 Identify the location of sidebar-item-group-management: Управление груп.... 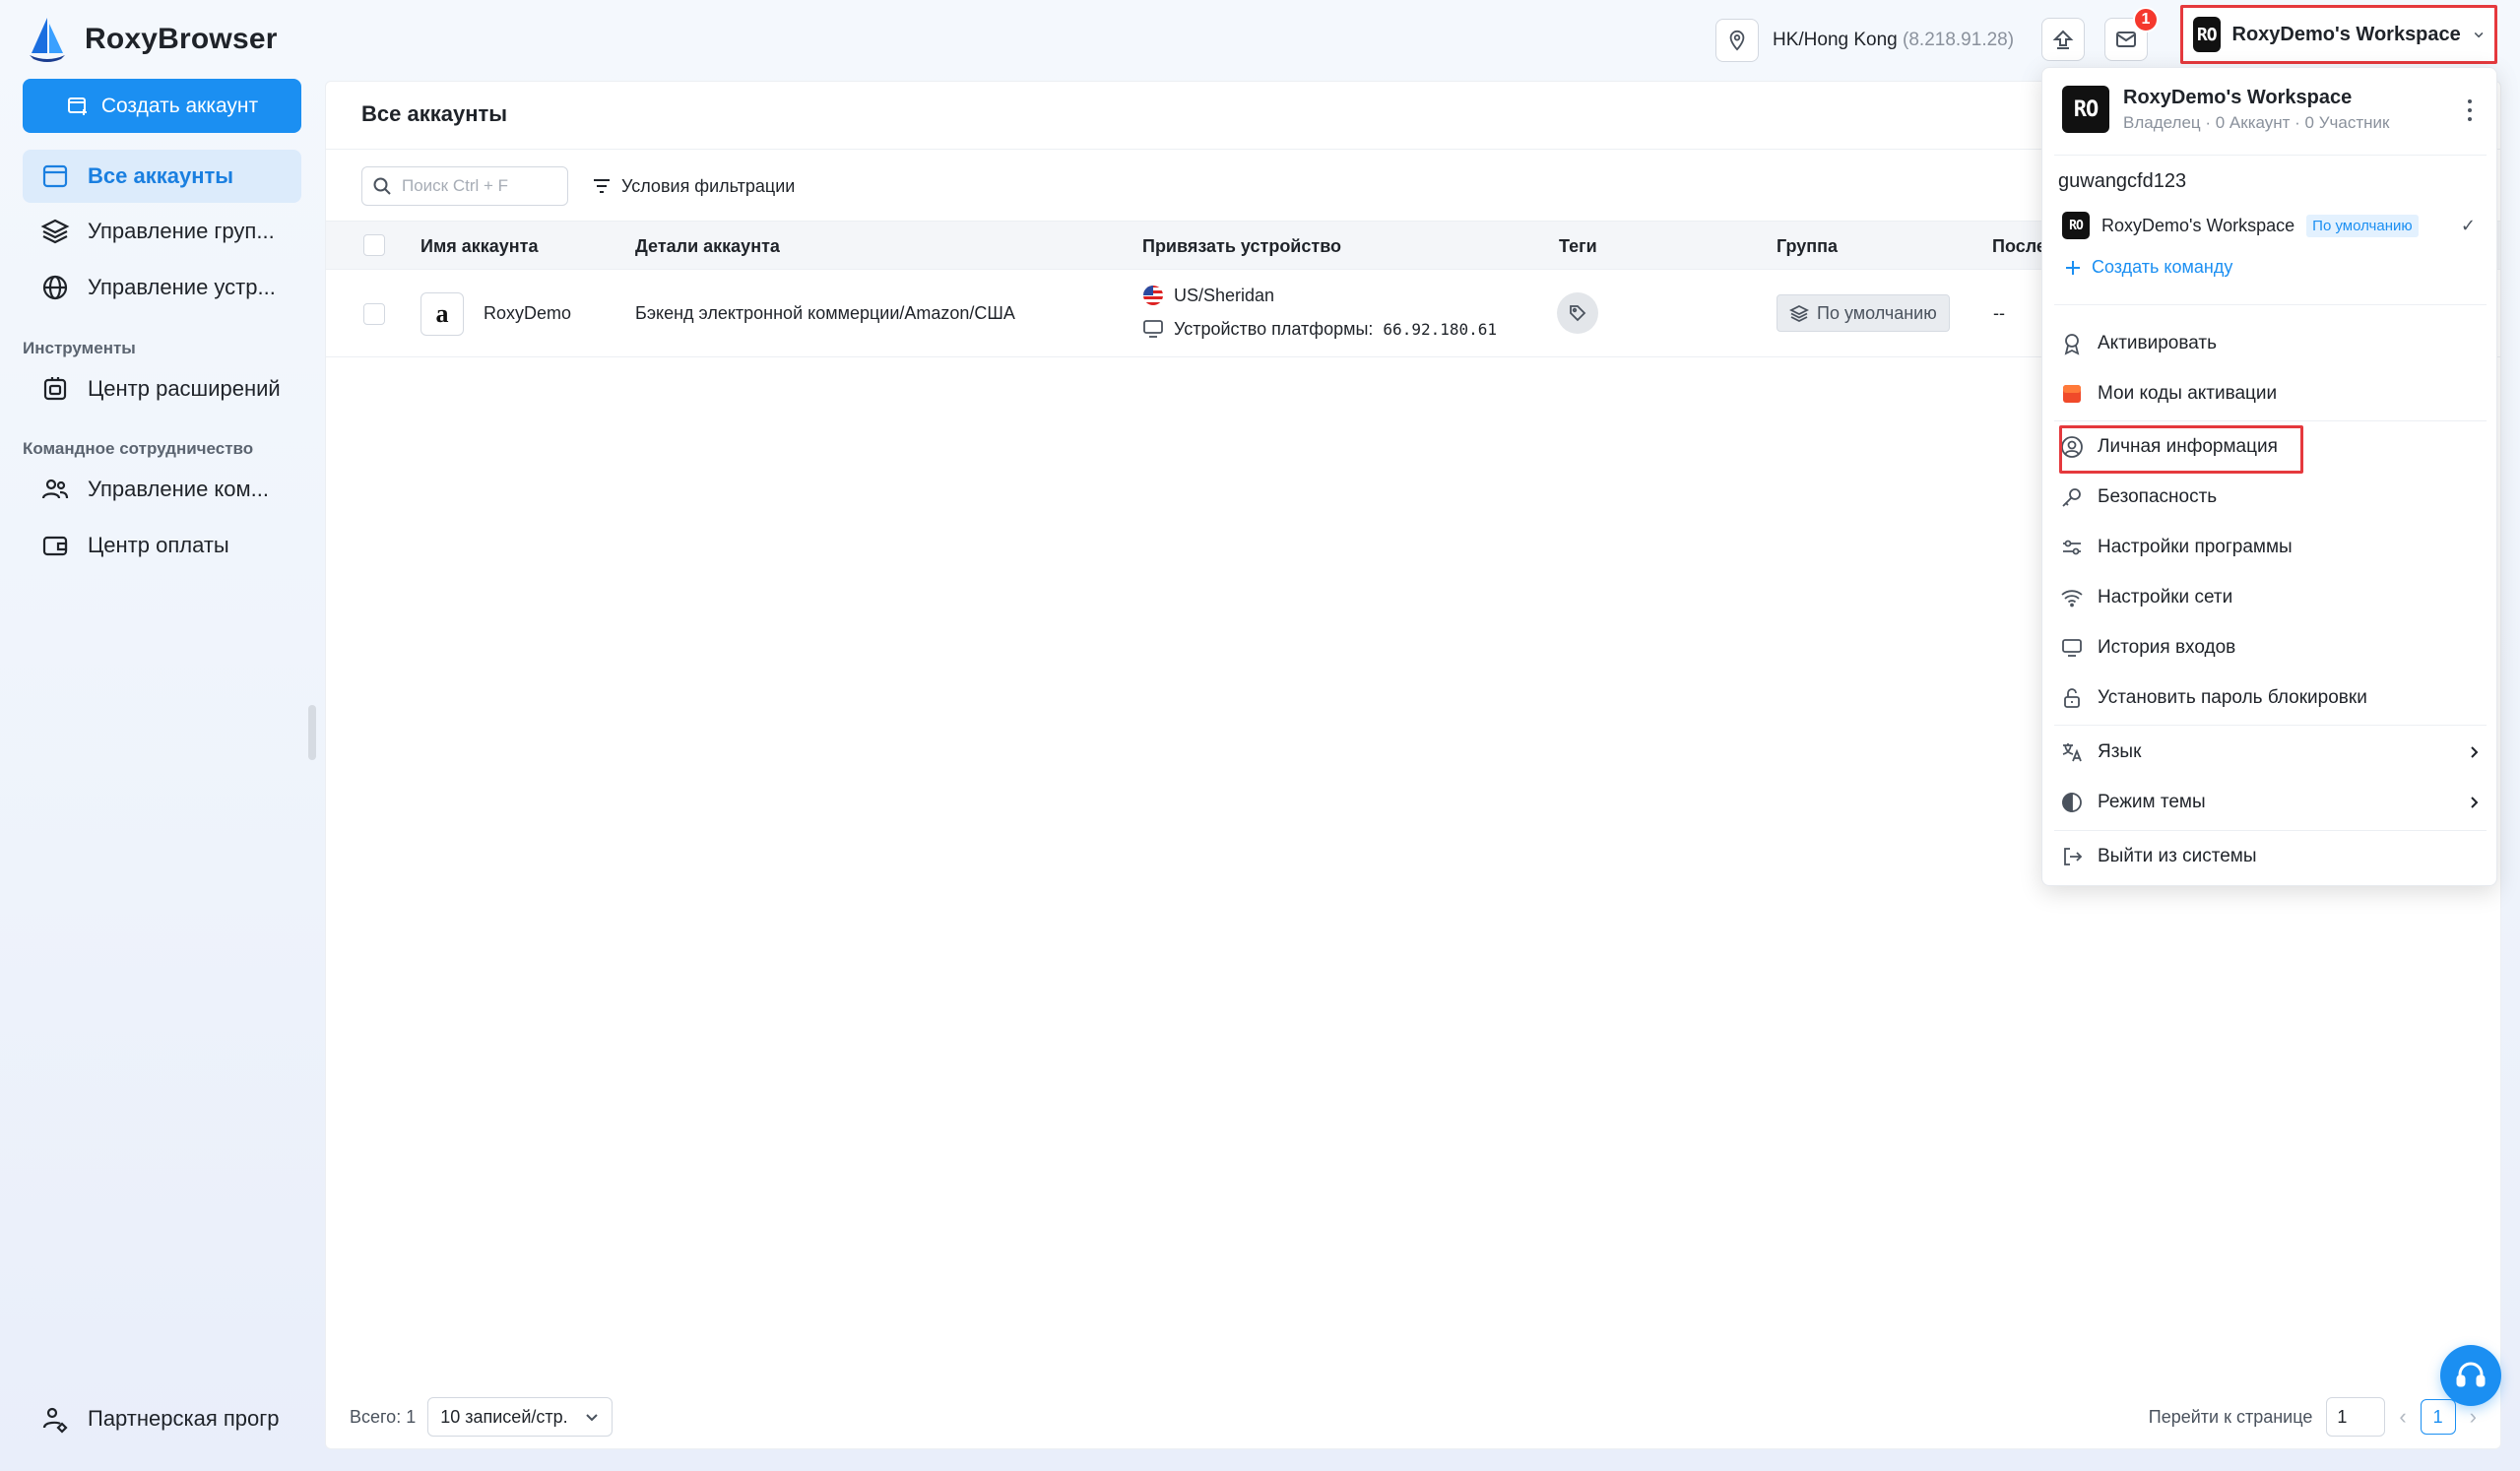
(162, 231).